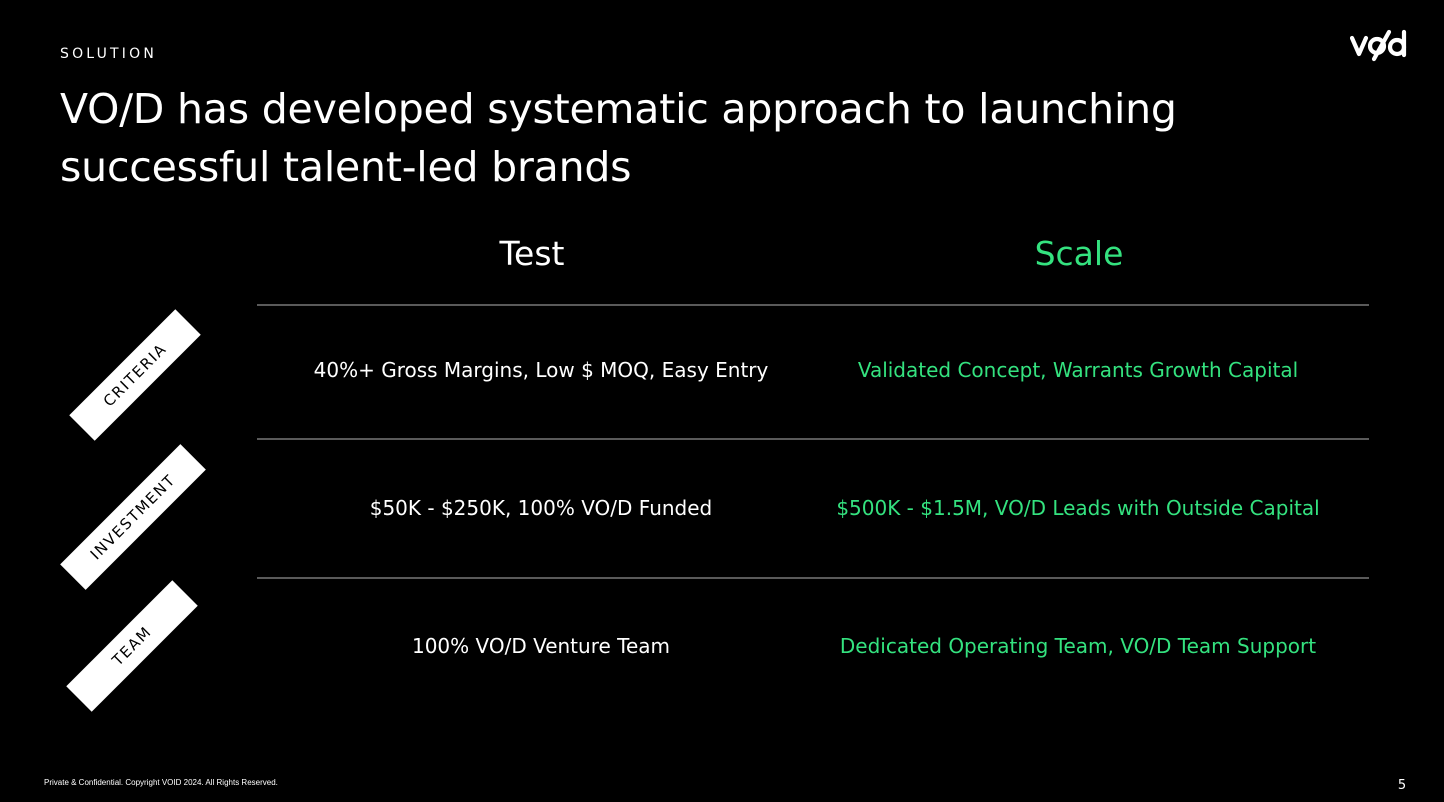 The image size is (1444, 802). What do you see at coordinates (133, 517) in the screenshot?
I see `row-tag-investment: INVESTMENT` at bounding box center [133, 517].